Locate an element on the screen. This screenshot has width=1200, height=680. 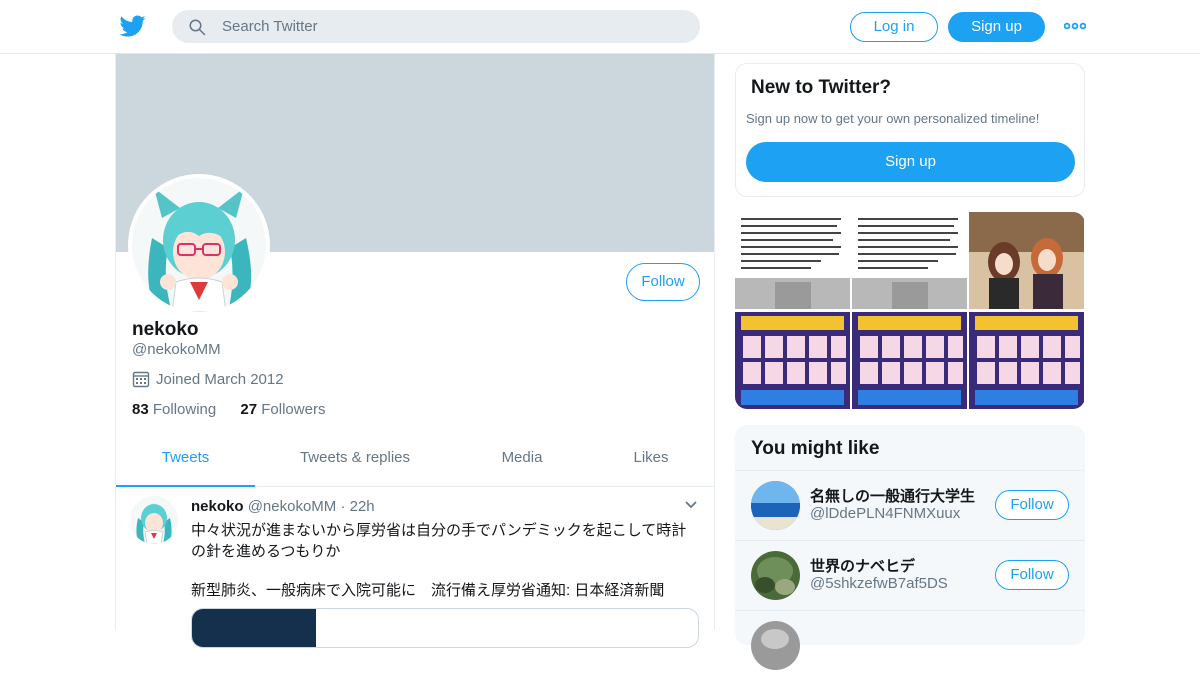
anime-illustration-image is located at coordinates (1026, 260).